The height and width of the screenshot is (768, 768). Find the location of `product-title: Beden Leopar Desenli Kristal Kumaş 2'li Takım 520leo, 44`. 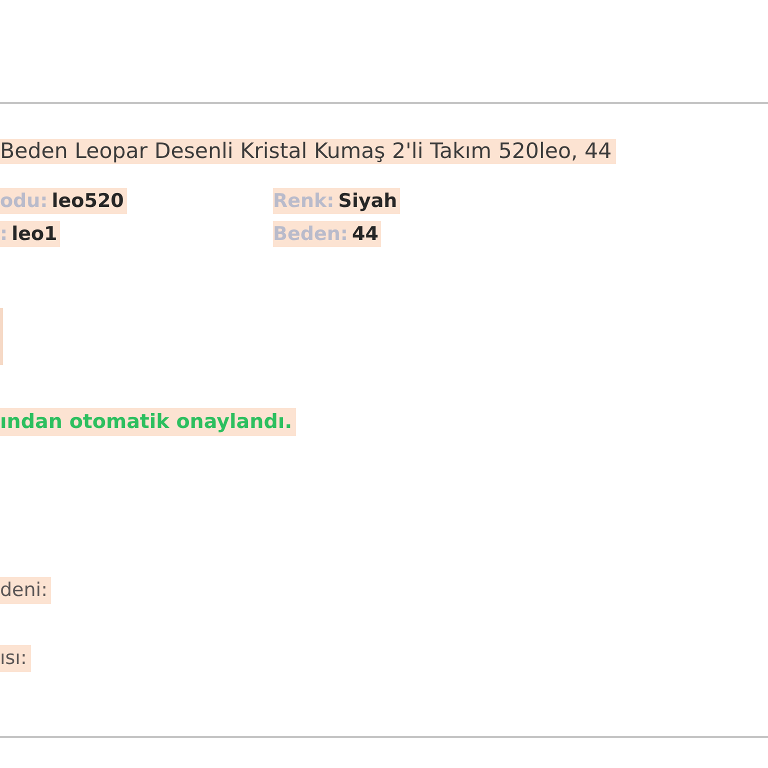

product-title: Beden Leopar Desenli Kristal Kumaş 2'li Takım 520leo, 44 is located at coordinates (308, 151).